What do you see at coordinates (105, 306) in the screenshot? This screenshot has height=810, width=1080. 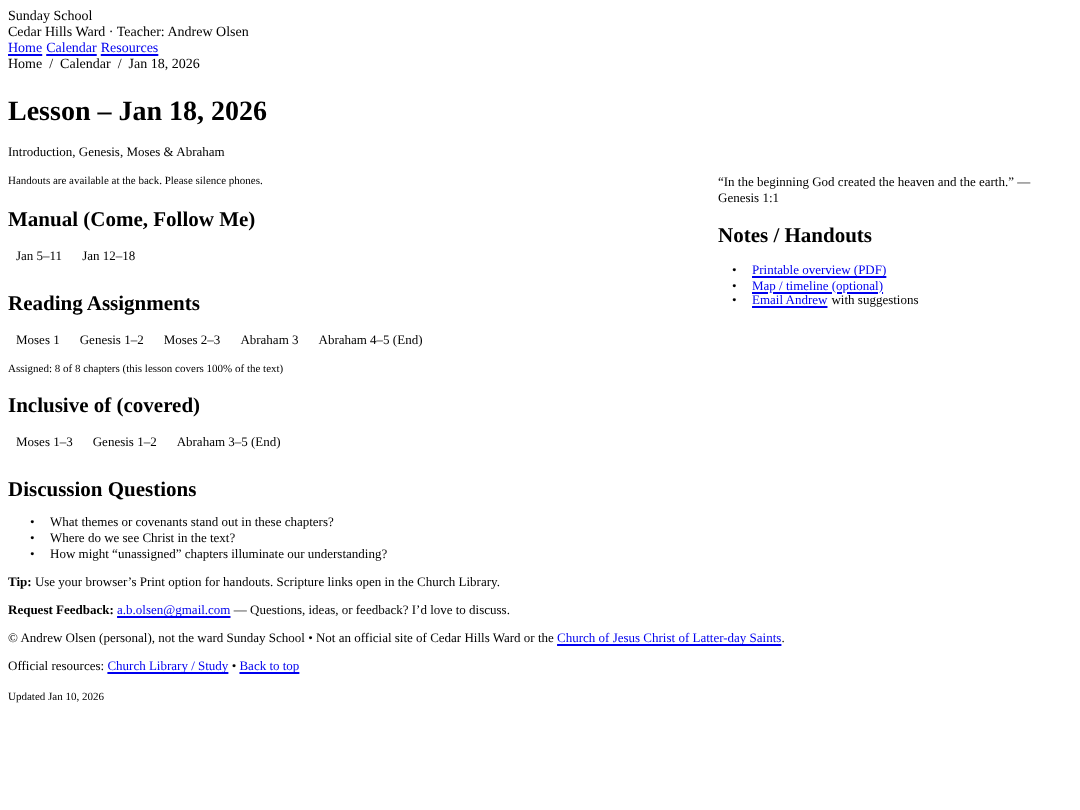 I see `section-heading: Reading Assignments` at bounding box center [105, 306].